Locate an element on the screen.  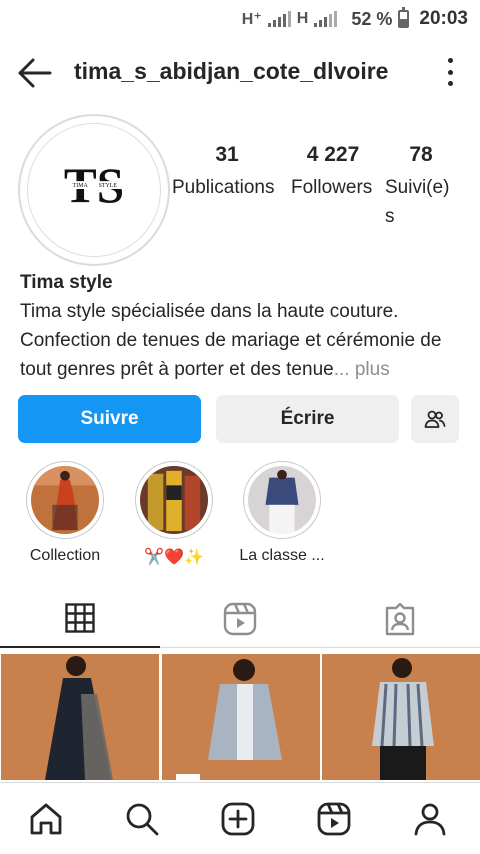
nav-create is located at coordinates (238, 819).